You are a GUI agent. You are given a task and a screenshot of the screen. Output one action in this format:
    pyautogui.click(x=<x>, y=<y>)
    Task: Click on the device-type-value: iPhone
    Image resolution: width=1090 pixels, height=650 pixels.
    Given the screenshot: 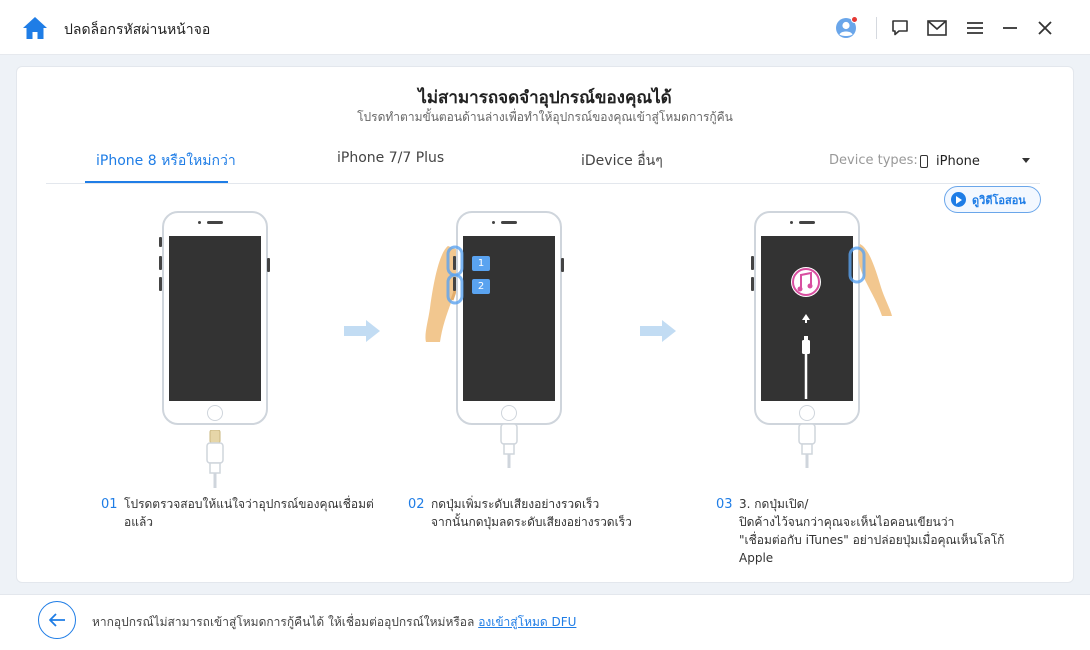 What is the action you would take?
    pyautogui.click(x=958, y=161)
    